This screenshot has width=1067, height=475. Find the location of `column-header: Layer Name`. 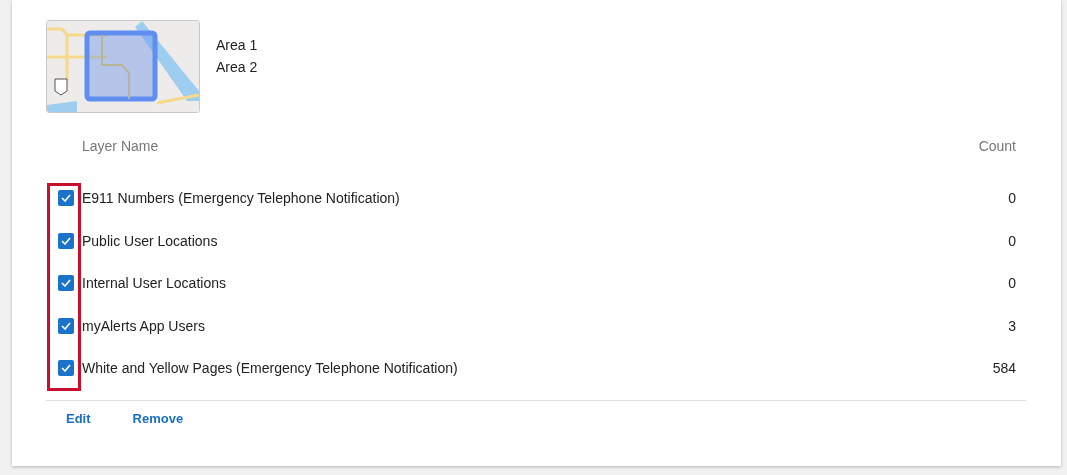

column-header: Layer Name is located at coordinates (121, 146).